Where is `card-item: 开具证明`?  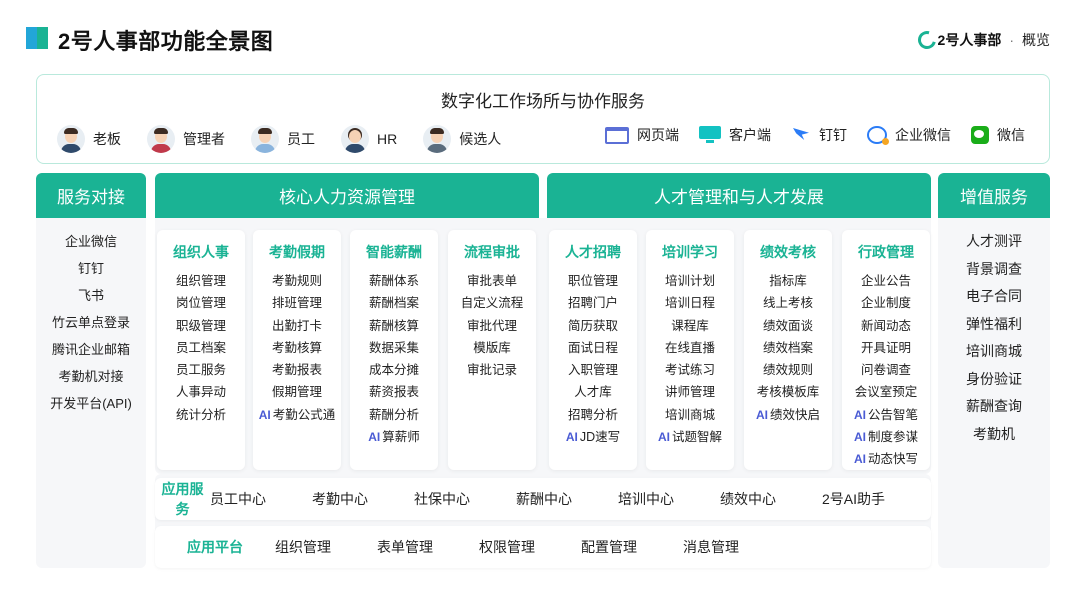
card-item: 开具证明 is located at coordinates (885, 347).